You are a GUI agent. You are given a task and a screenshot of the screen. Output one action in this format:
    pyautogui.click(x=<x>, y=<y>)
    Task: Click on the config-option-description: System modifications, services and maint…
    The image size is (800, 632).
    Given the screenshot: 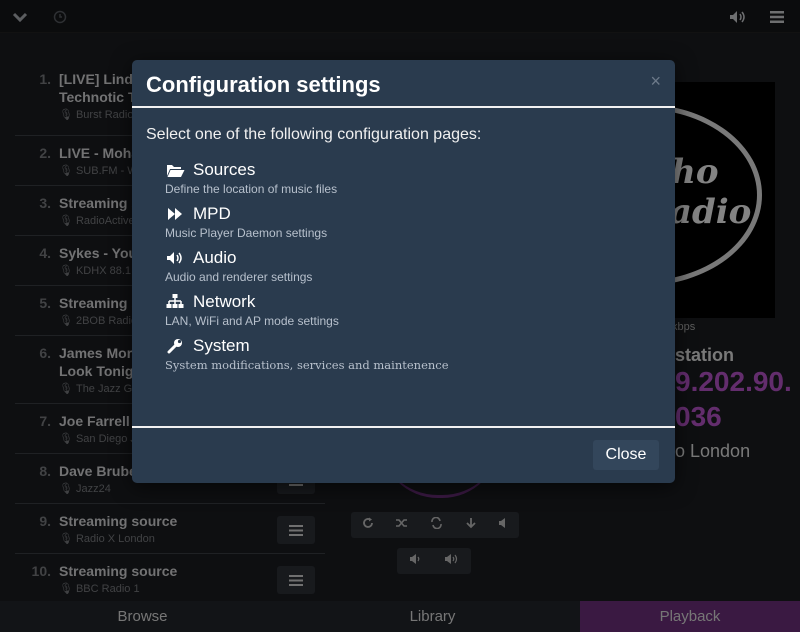 What is the action you would take?
    pyautogui.click(x=307, y=365)
    